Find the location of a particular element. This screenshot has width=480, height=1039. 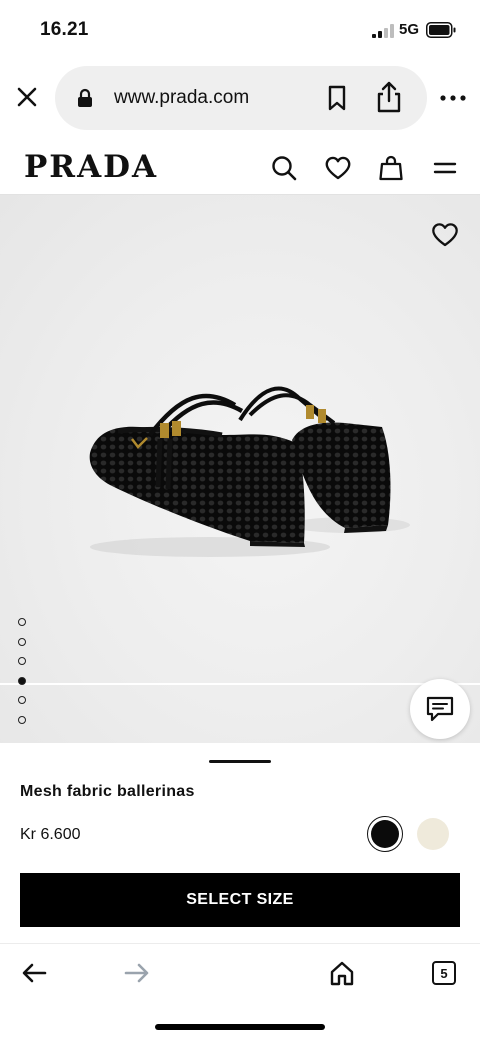

close-button is located at coordinates (27, 97).